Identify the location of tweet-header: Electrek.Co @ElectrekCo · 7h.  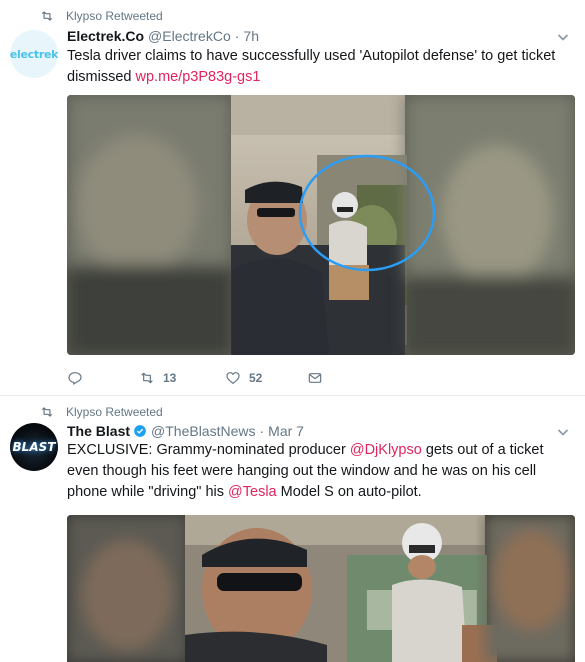
(163, 36).